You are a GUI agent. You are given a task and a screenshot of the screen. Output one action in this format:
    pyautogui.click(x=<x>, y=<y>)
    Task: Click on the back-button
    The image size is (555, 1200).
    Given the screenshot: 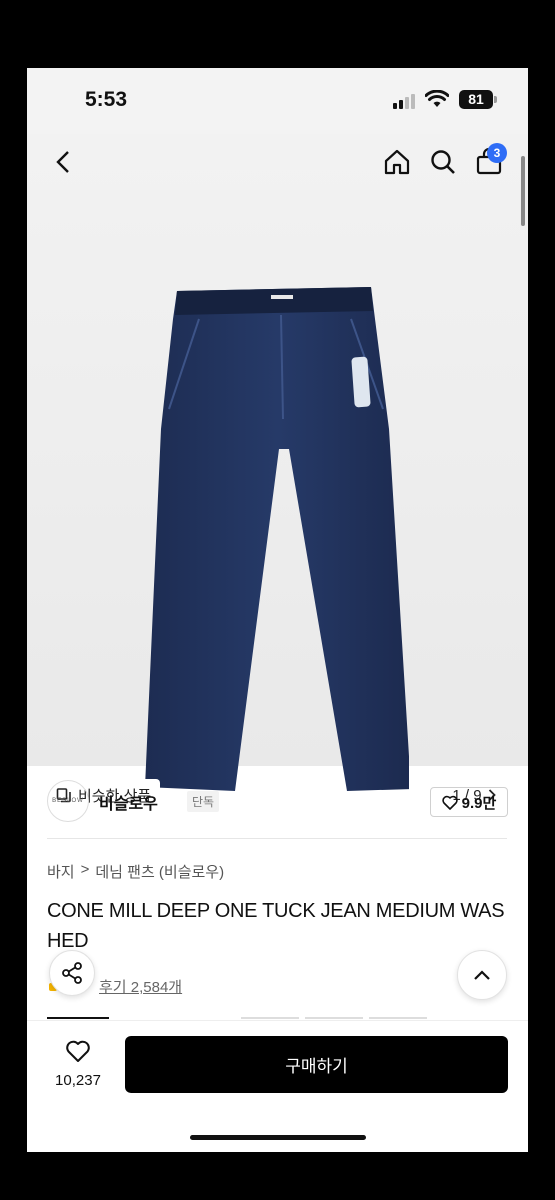 What is the action you would take?
    pyautogui.click(x=63, y=162)
    